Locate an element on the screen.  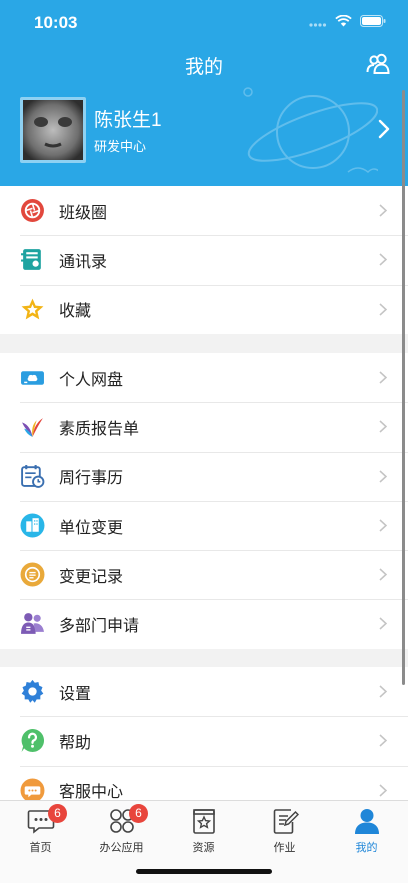
help-icon is located at coordinates (33, 741).